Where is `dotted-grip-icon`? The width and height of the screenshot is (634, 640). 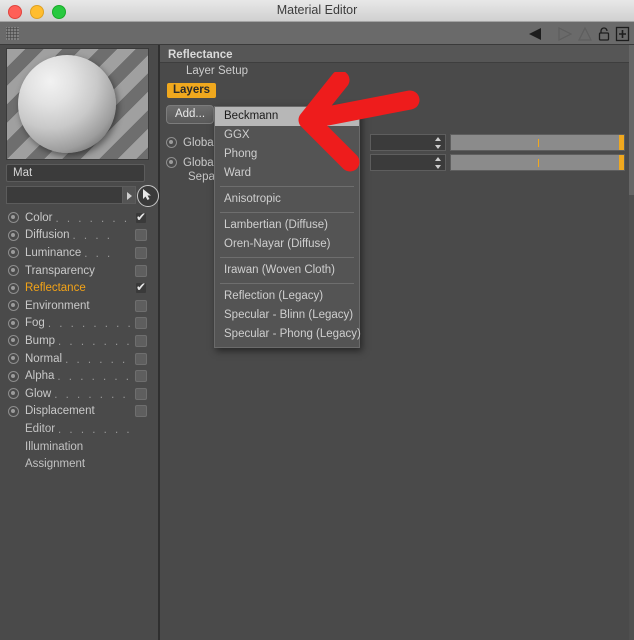 dotted-grip-icon is located at coordinates (12, 33).